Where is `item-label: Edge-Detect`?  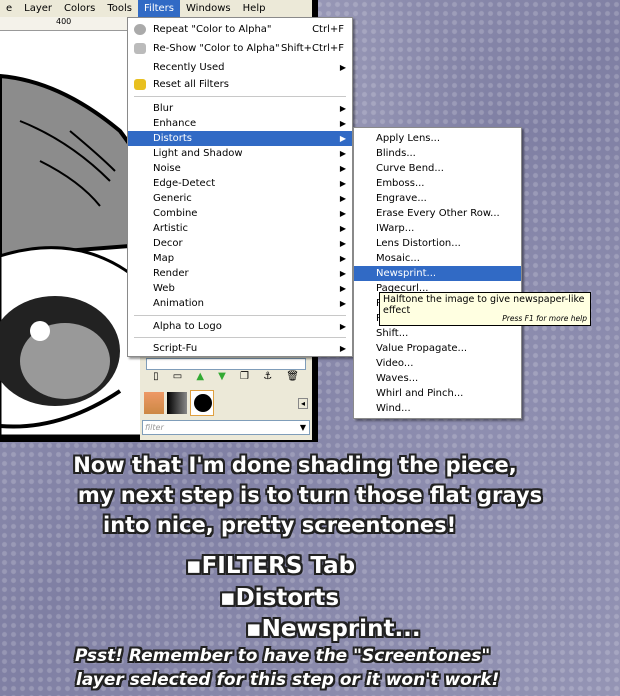 item-label: Edge-Detect is located at coordinates (184, 183).